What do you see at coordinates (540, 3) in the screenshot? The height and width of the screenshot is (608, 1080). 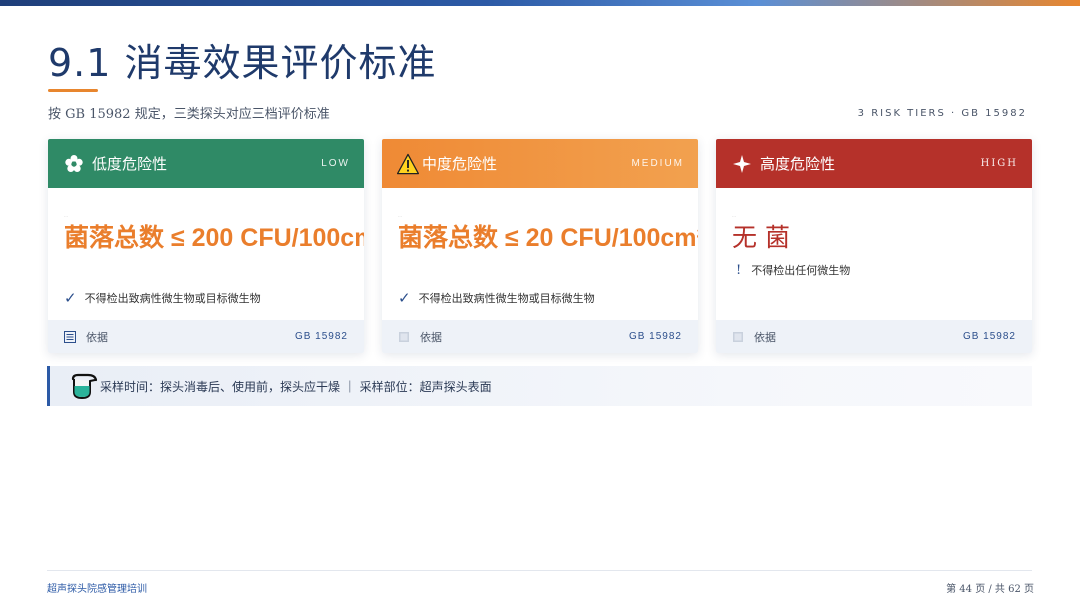 I see `top-accent-bar` at bounding box center [540, 3].